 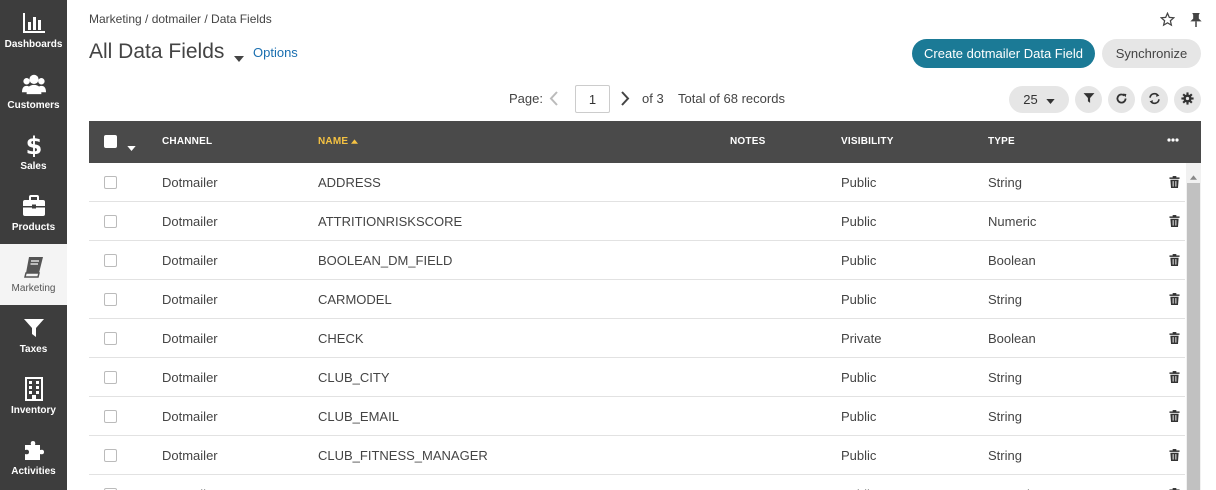 What do you see at coordinates (1173, 141) in the screenshot?
I see `more-icon` at bounding box center [1173, 141].